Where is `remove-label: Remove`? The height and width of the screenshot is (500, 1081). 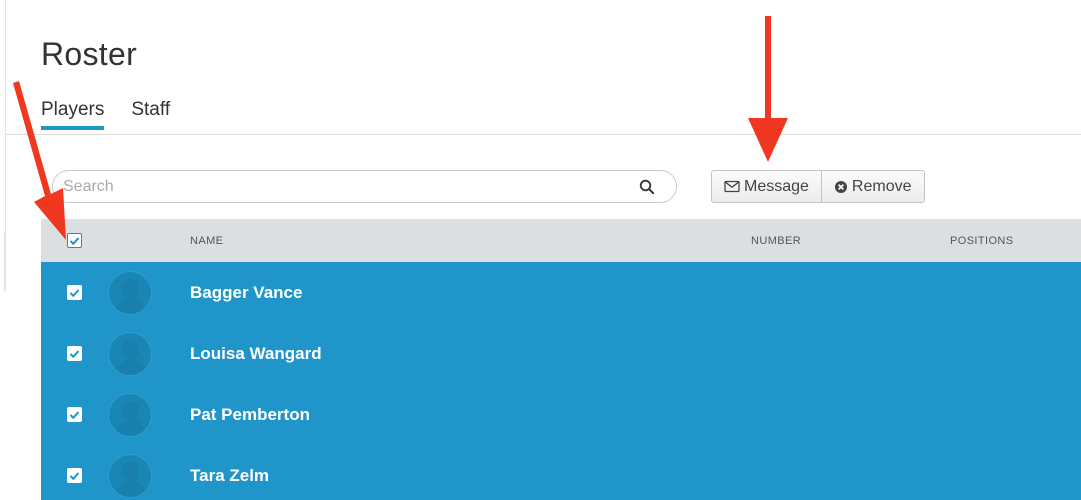
remove-label: Remove is located at coordinates (881, 186).